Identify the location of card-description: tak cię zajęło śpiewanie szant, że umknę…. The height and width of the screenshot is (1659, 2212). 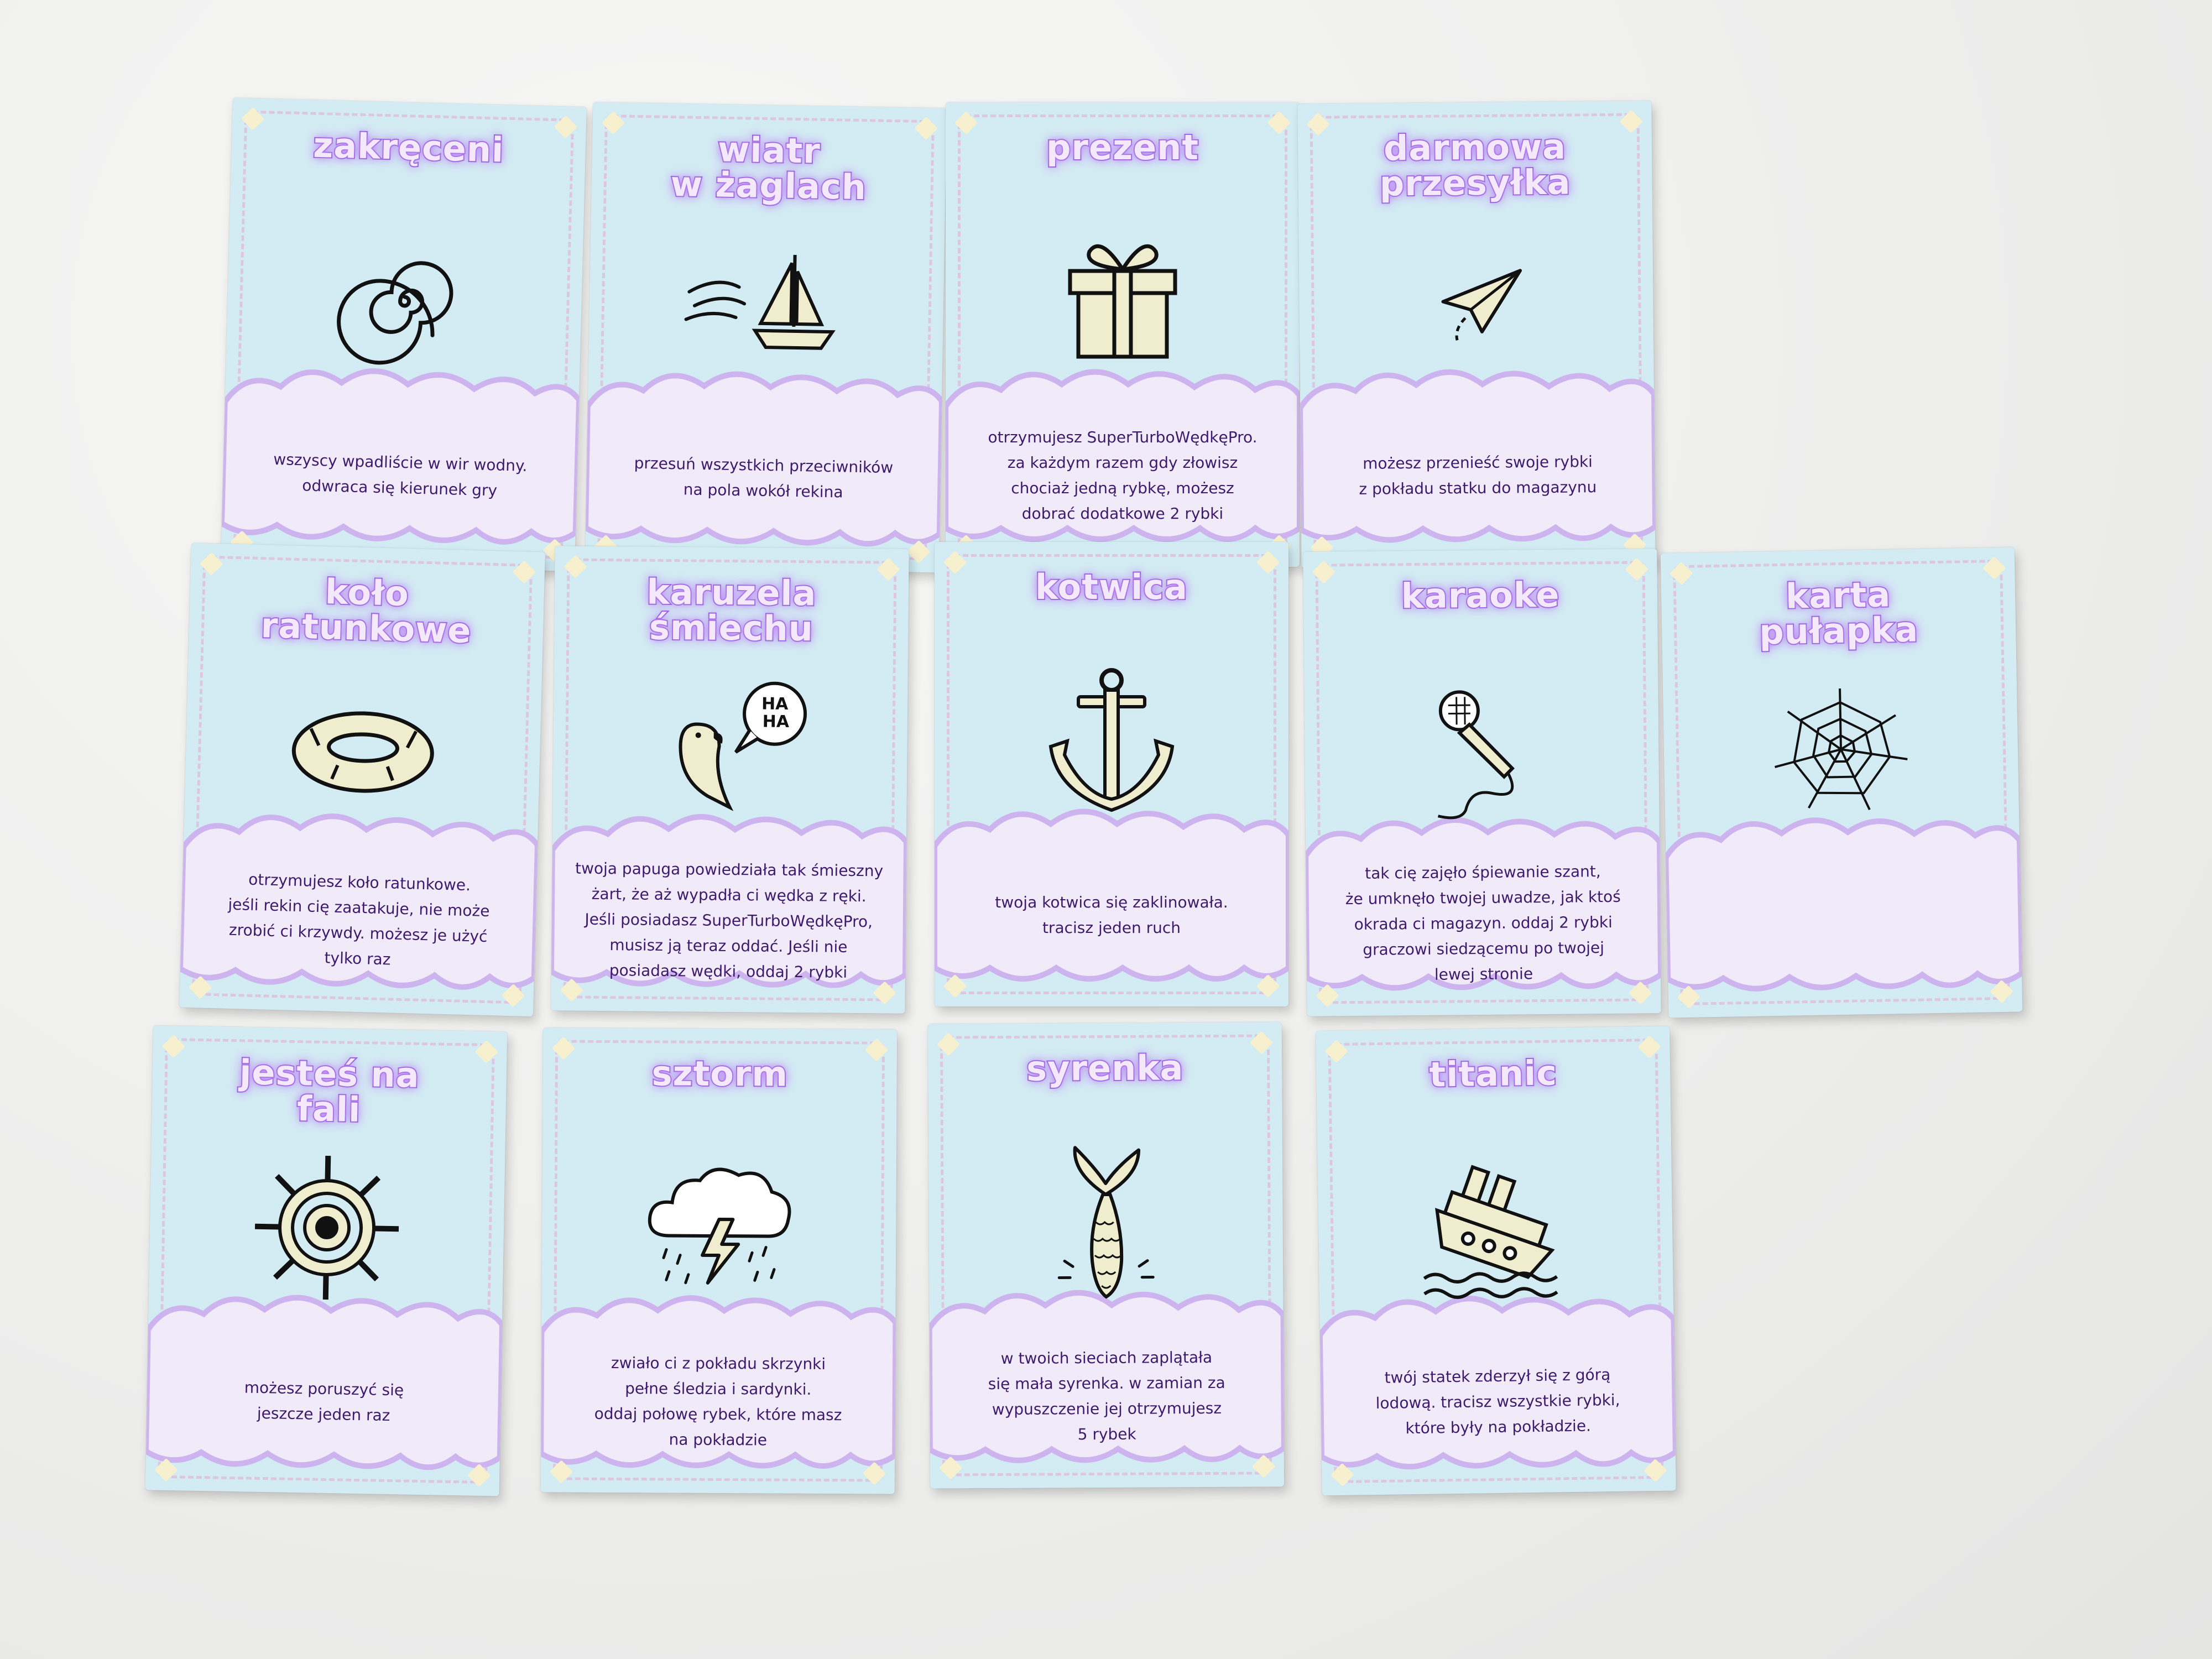
(1483, 923).